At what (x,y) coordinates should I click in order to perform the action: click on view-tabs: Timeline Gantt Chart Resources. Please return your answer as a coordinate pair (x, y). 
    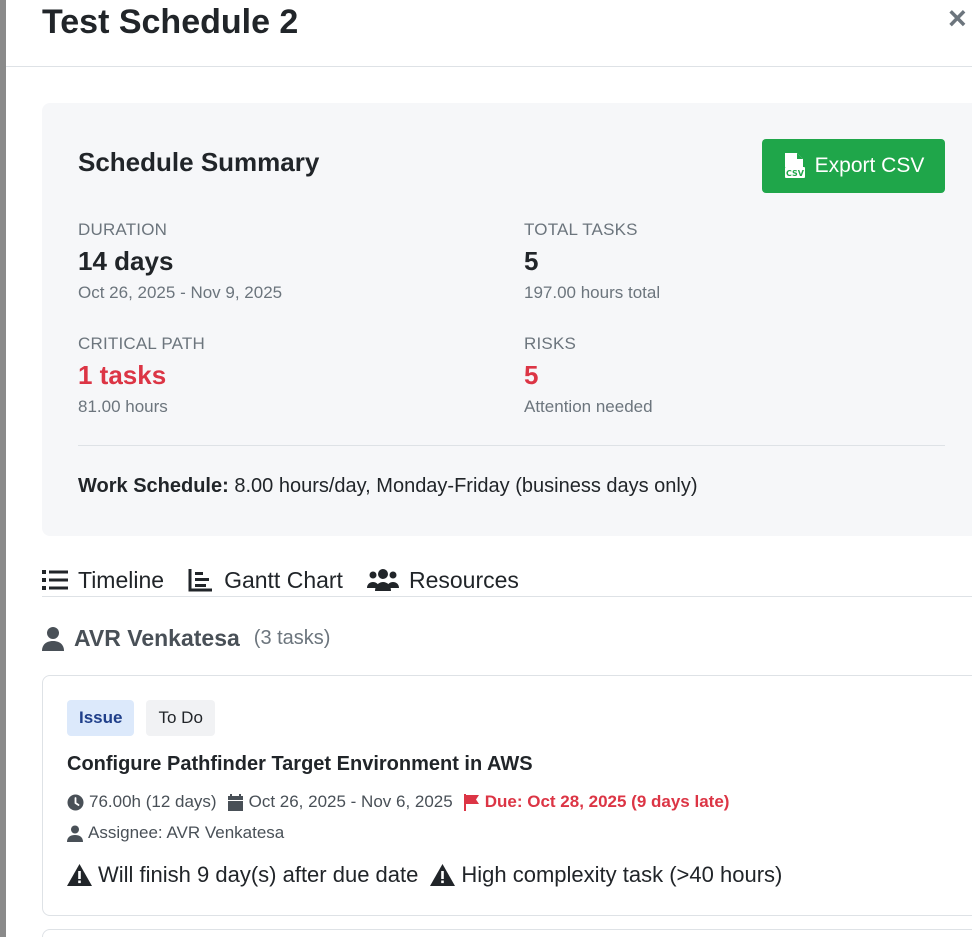
    Looking at the image, I should click on (507, 580).